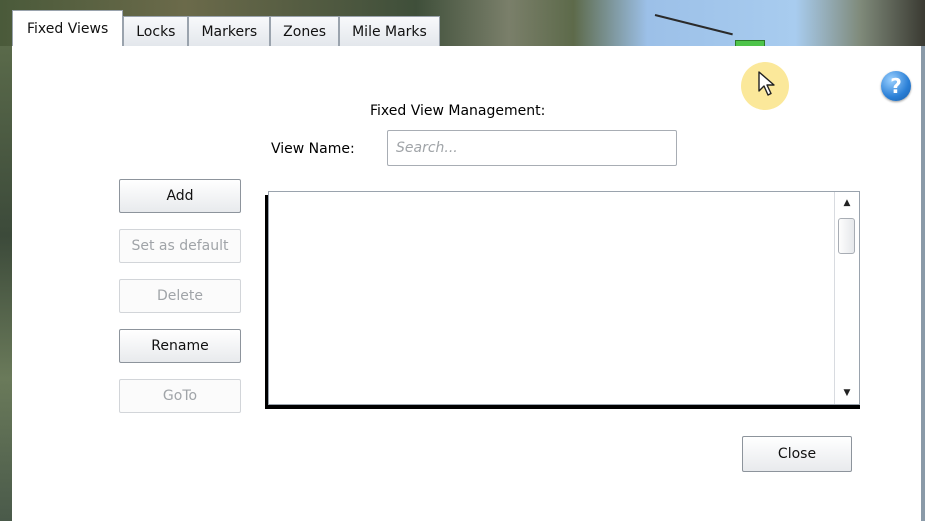 The height and width of the screenshot is (521, 925). What do you see at coordinates (229, 31) in the screenshot?
I see `tab-markers: Markers` at bounding box center [229, 31].